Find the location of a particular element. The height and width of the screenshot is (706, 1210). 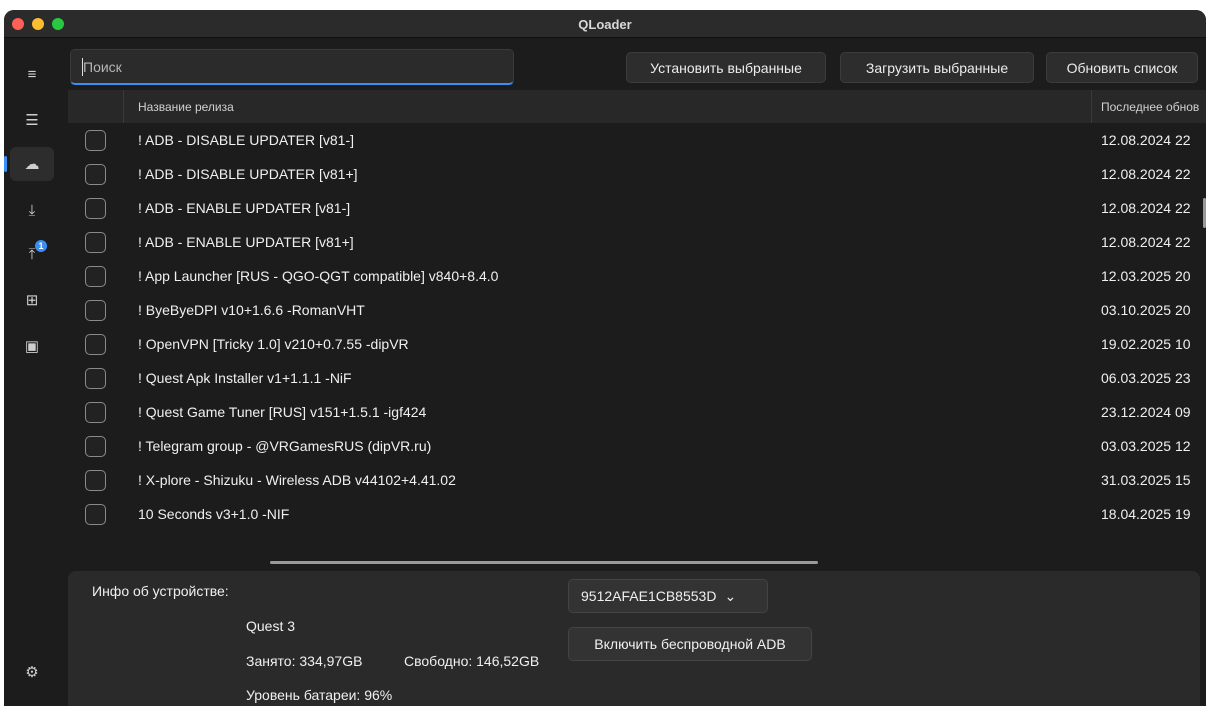

release-date: 23.12.2024 09 is located at coordinates (1146, 412).